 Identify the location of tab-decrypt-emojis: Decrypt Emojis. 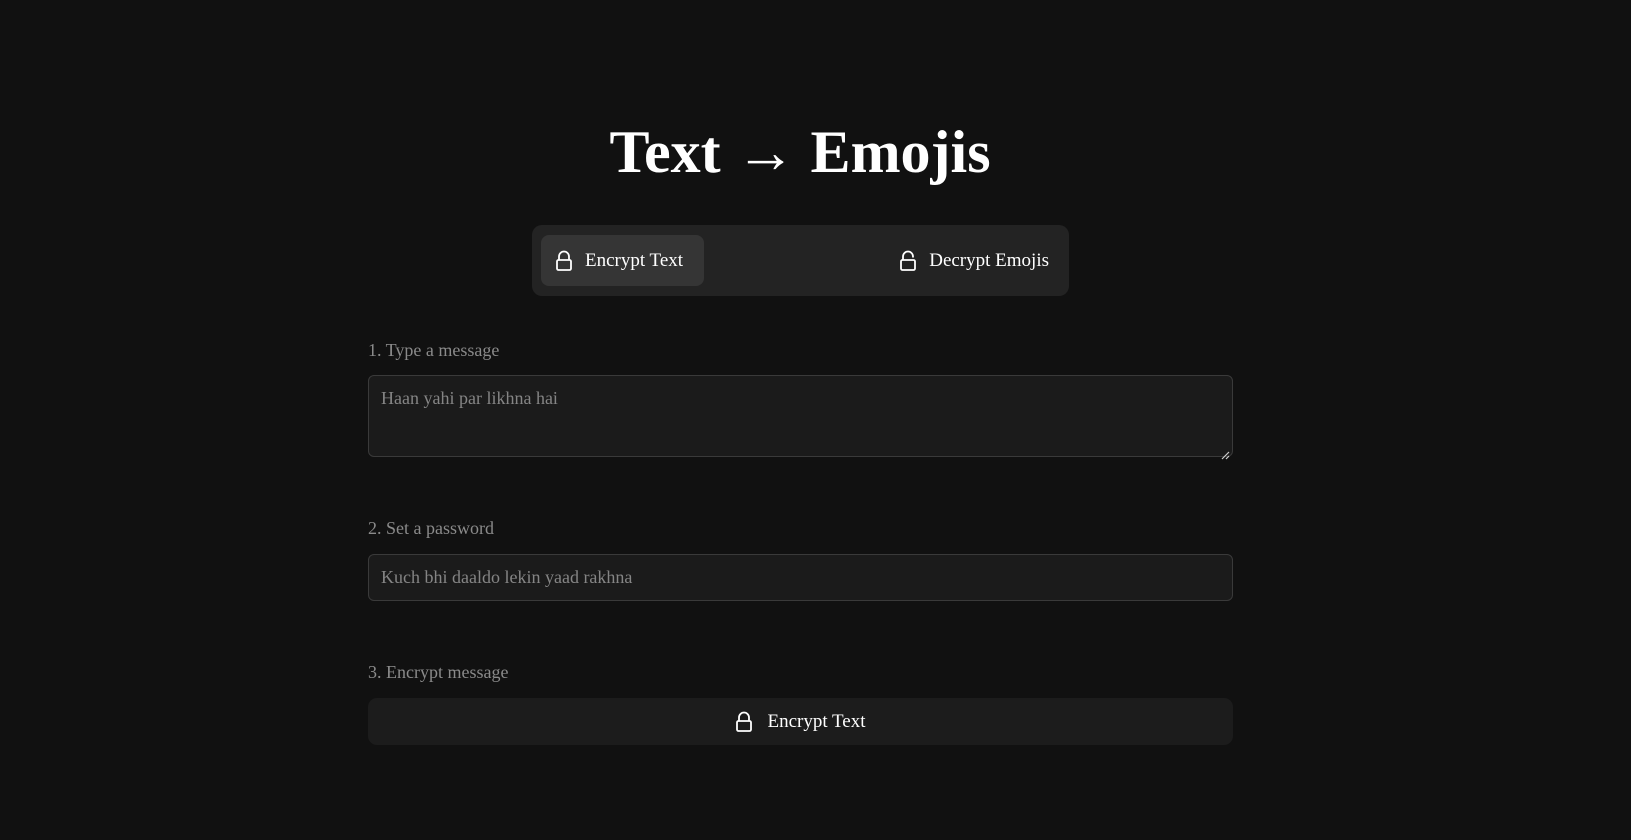
(966, 260).